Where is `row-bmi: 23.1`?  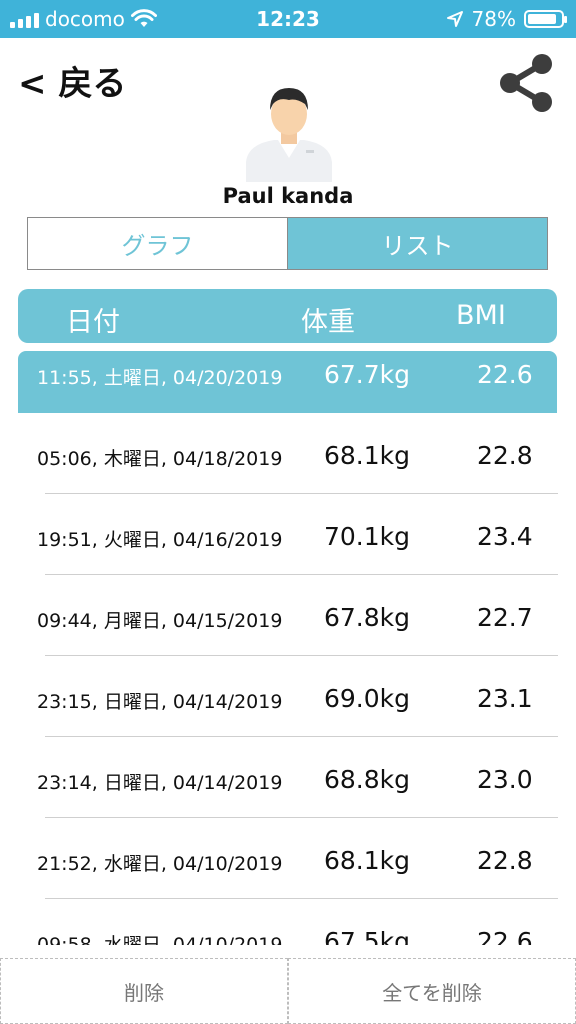 row-bmi: 23.1 is located at coordinates (505, 698).